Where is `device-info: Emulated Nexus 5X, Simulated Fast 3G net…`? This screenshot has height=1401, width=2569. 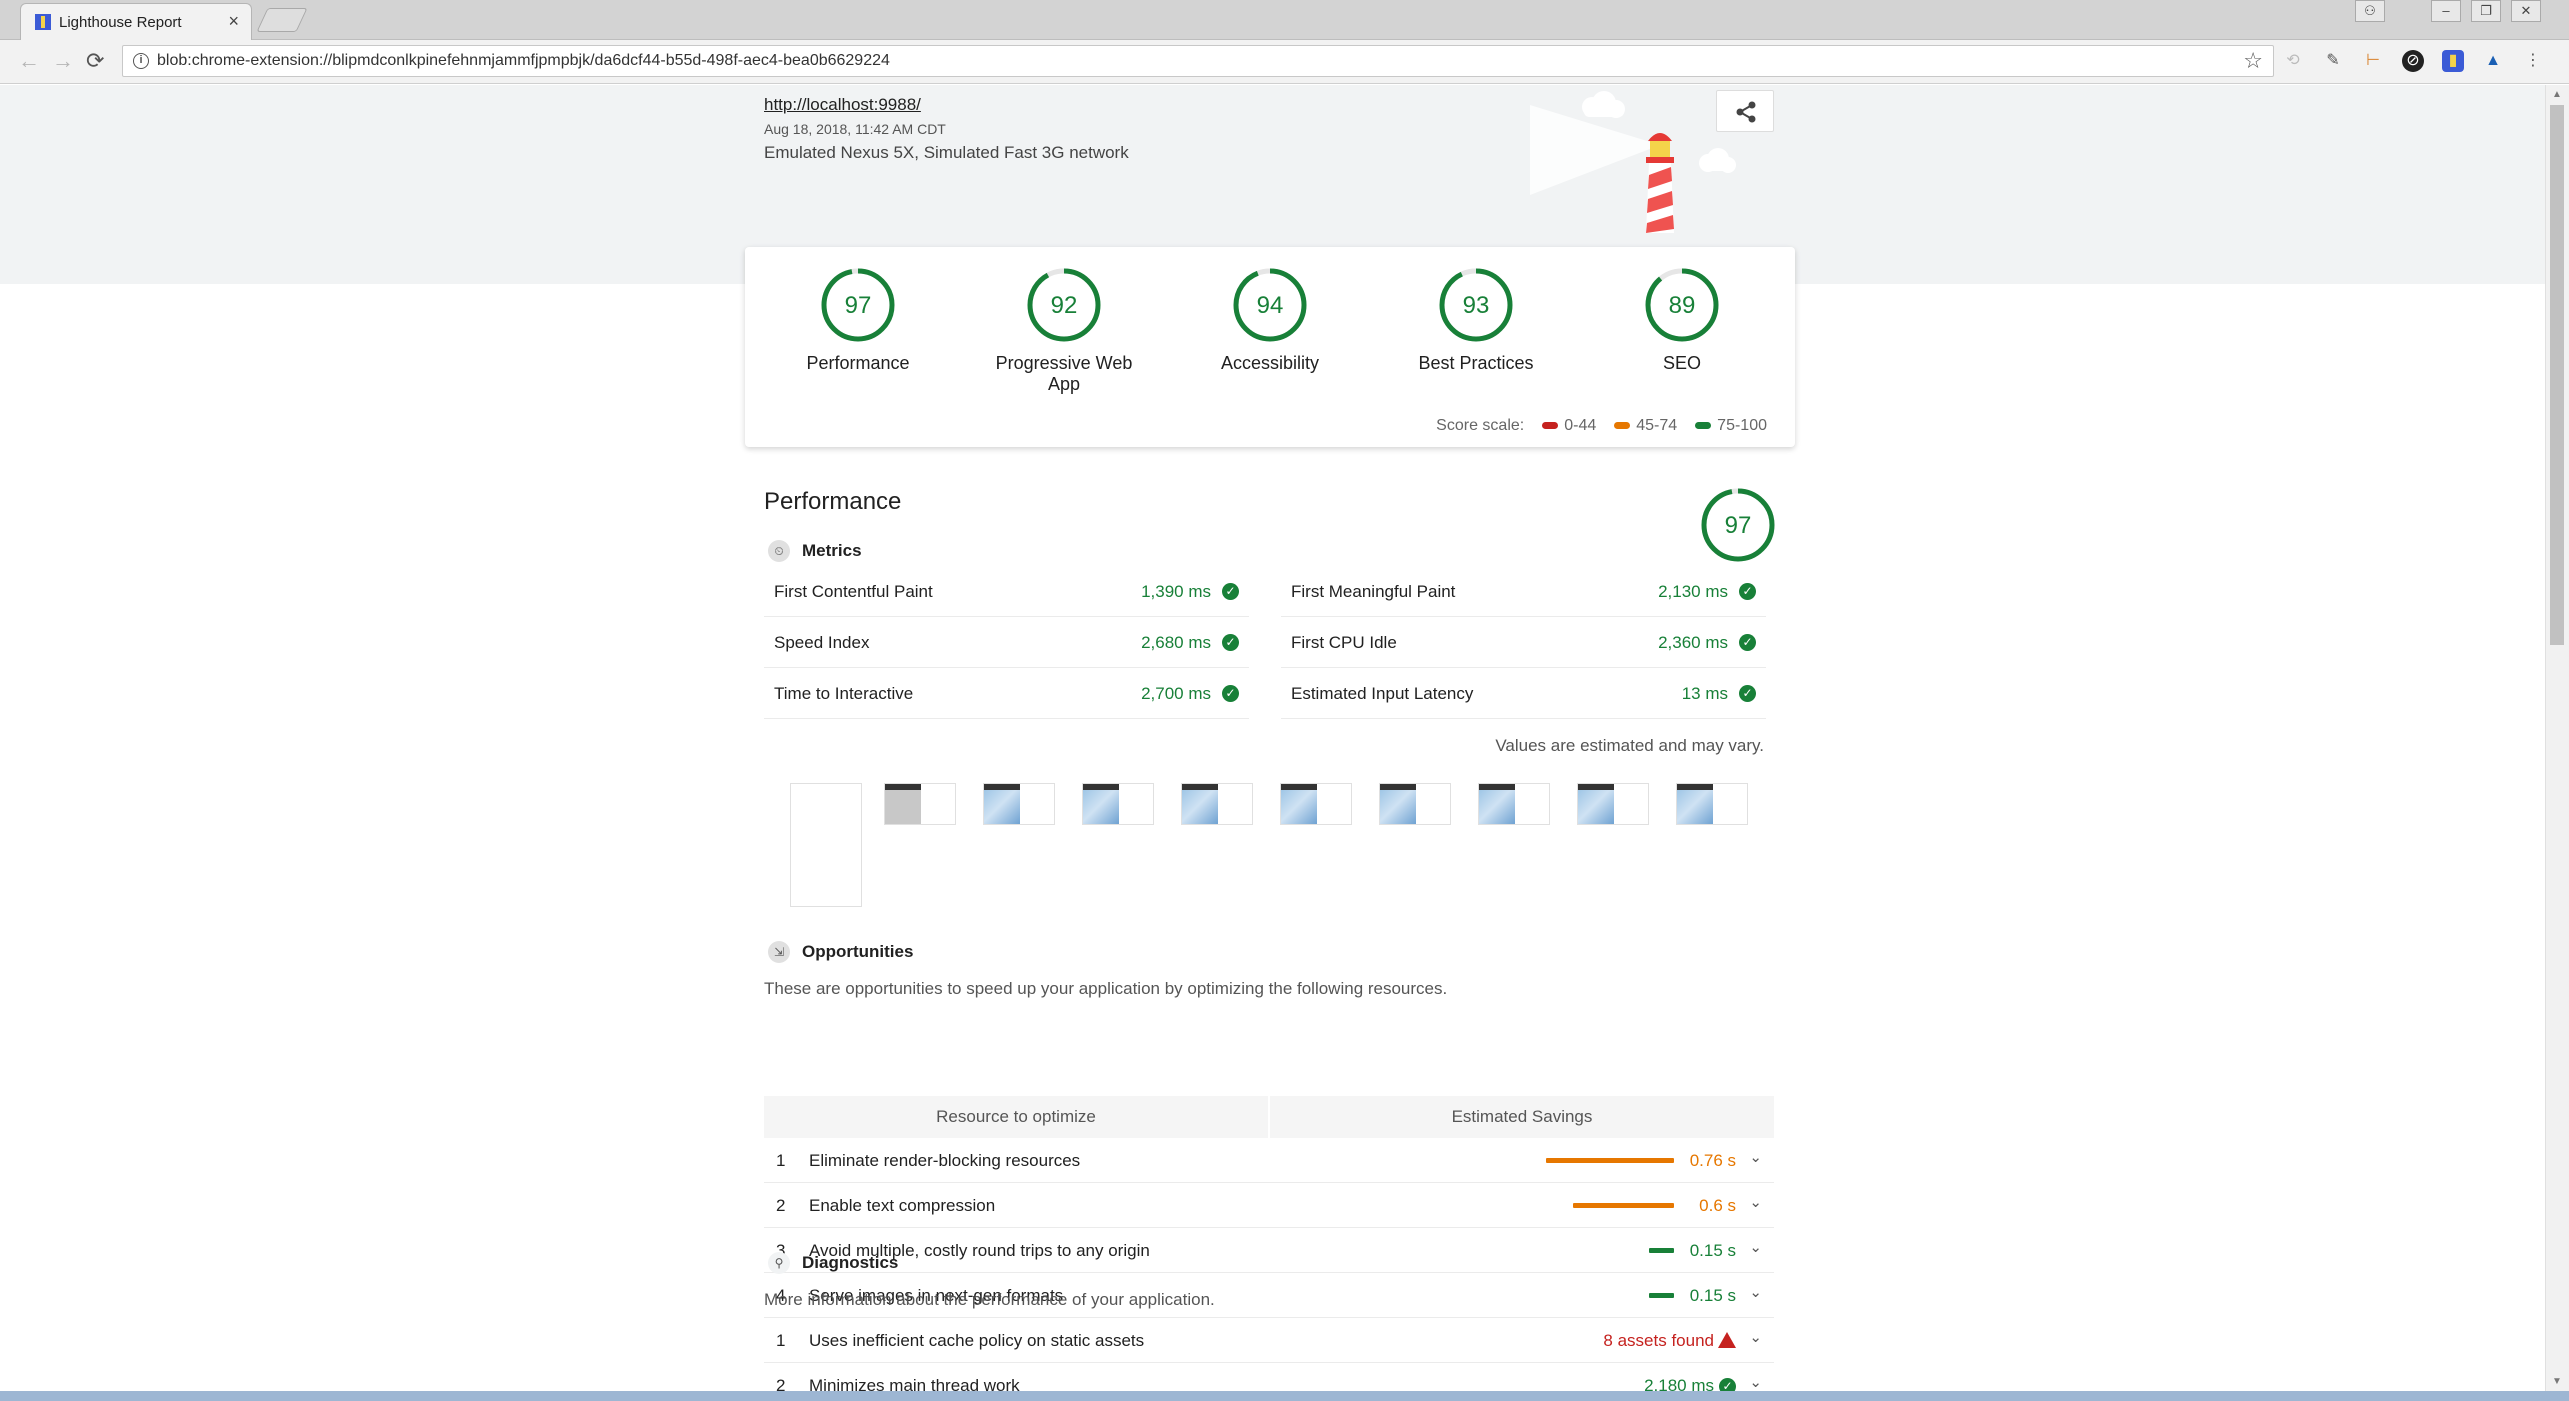 device-info: Emulated Nexus 5X, Simulated Fast 3G net… is located at coordinates (946, 152).